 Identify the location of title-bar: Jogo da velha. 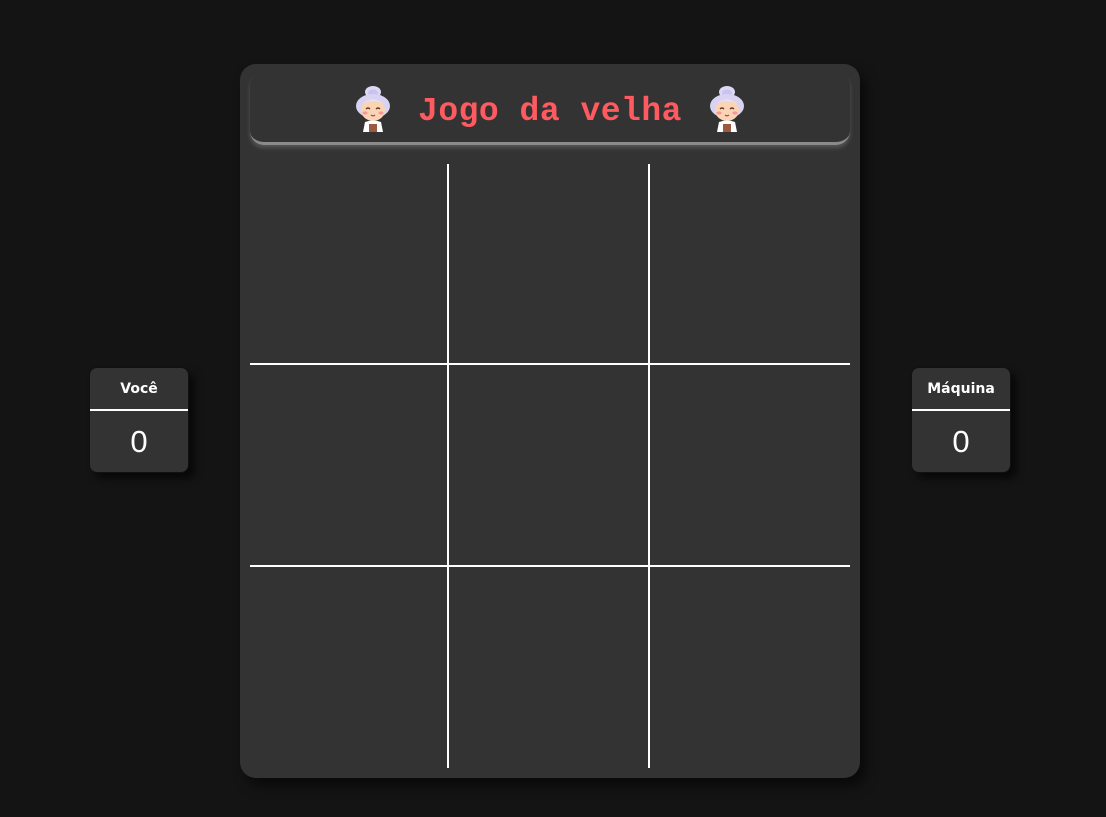
(550, 108).